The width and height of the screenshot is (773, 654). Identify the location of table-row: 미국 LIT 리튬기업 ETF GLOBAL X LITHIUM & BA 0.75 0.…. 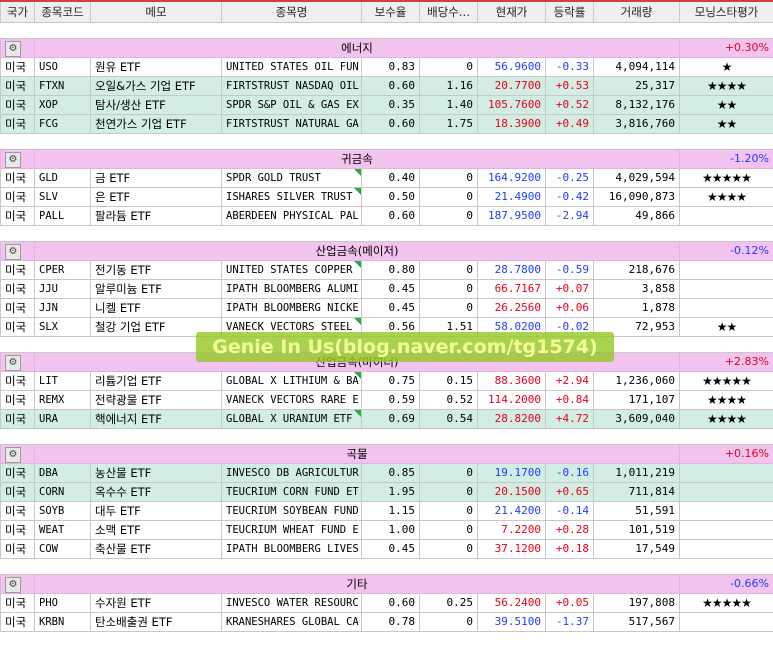
(386, 381).